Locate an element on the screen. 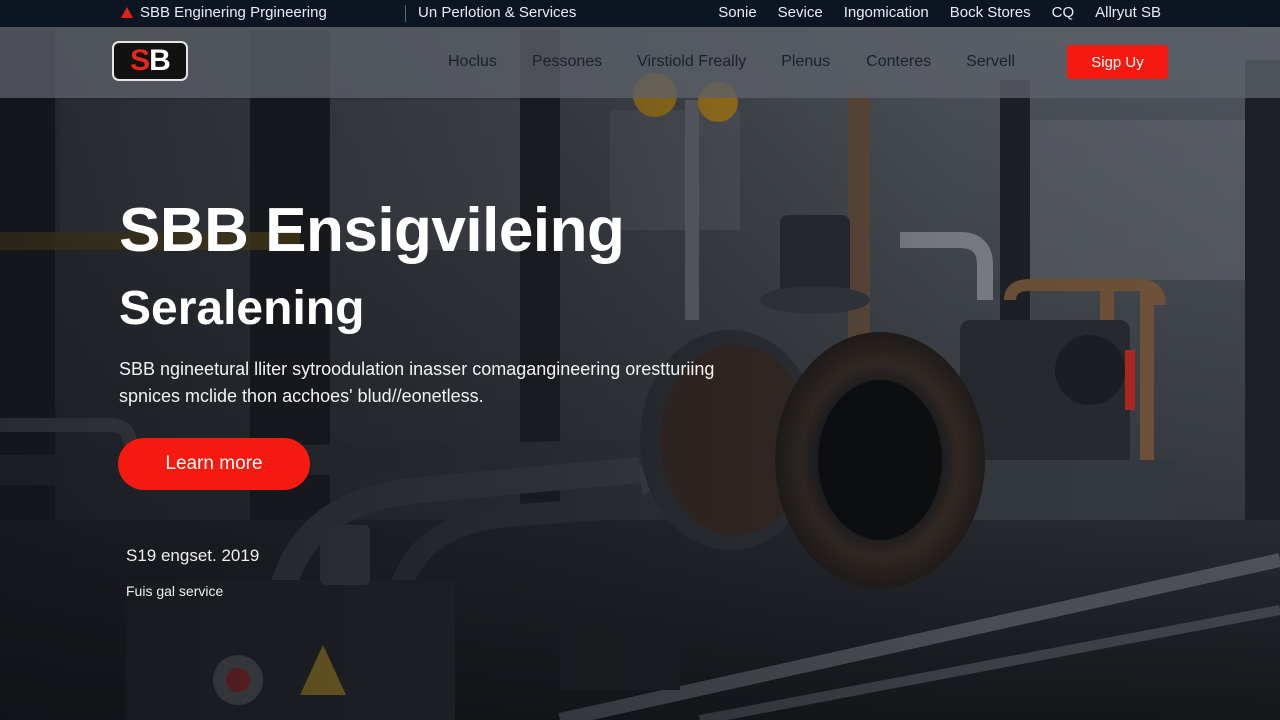 The height and width of the screenshot is (720, 1280). utility-link-sevice: Sevice is located at coordinates (800, 12).